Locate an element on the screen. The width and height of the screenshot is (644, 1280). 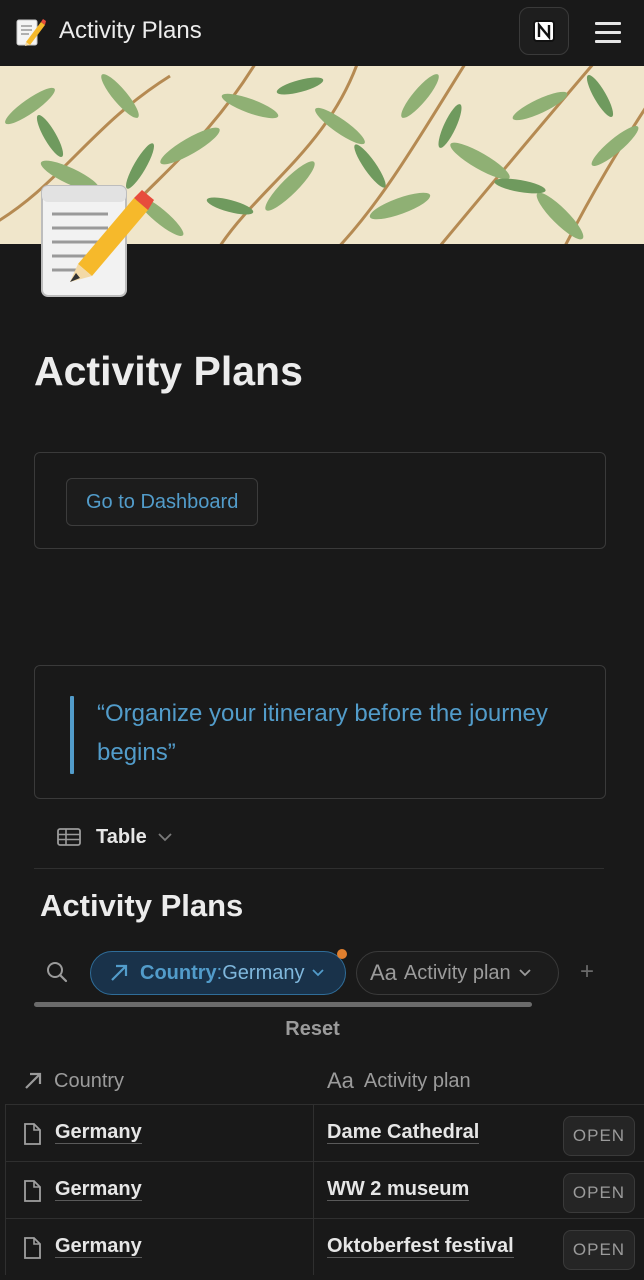
notion-logo-icon is located at coordinates (544, 31).